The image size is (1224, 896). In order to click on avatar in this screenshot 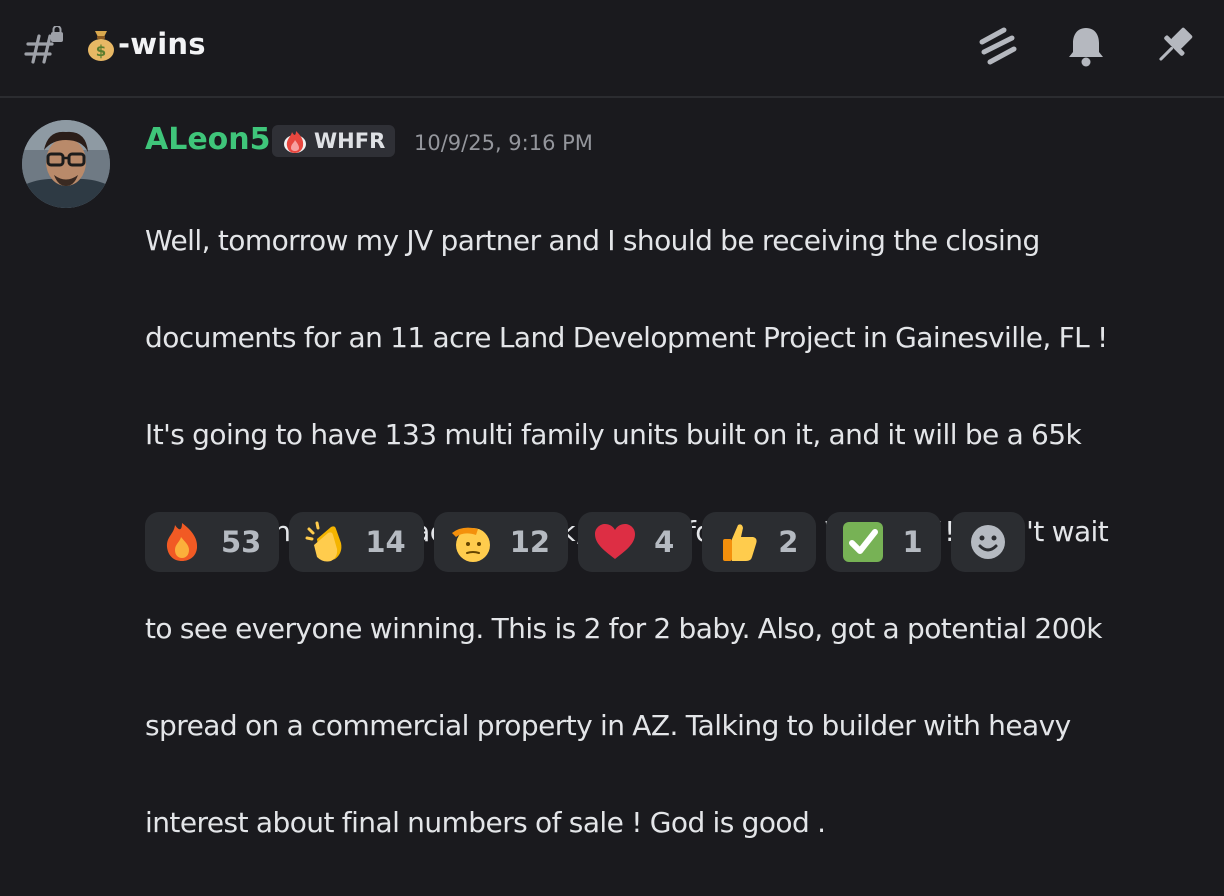, I will do `click(66, 164)`.